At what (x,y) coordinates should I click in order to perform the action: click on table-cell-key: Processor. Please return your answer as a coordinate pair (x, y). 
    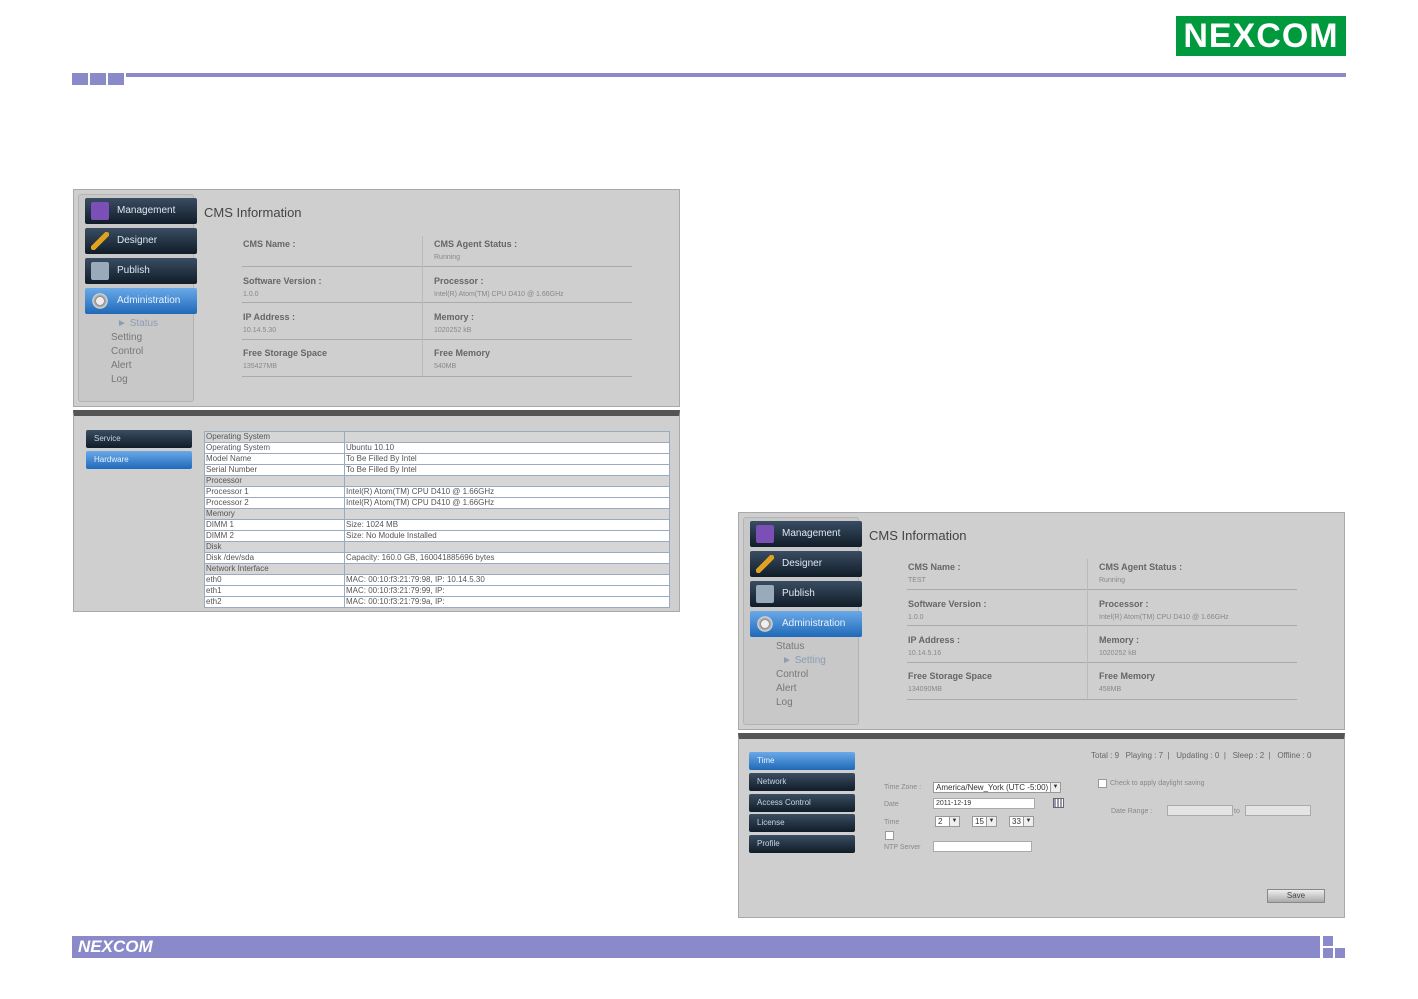
    Looking at the image, I should click on (274, 481).